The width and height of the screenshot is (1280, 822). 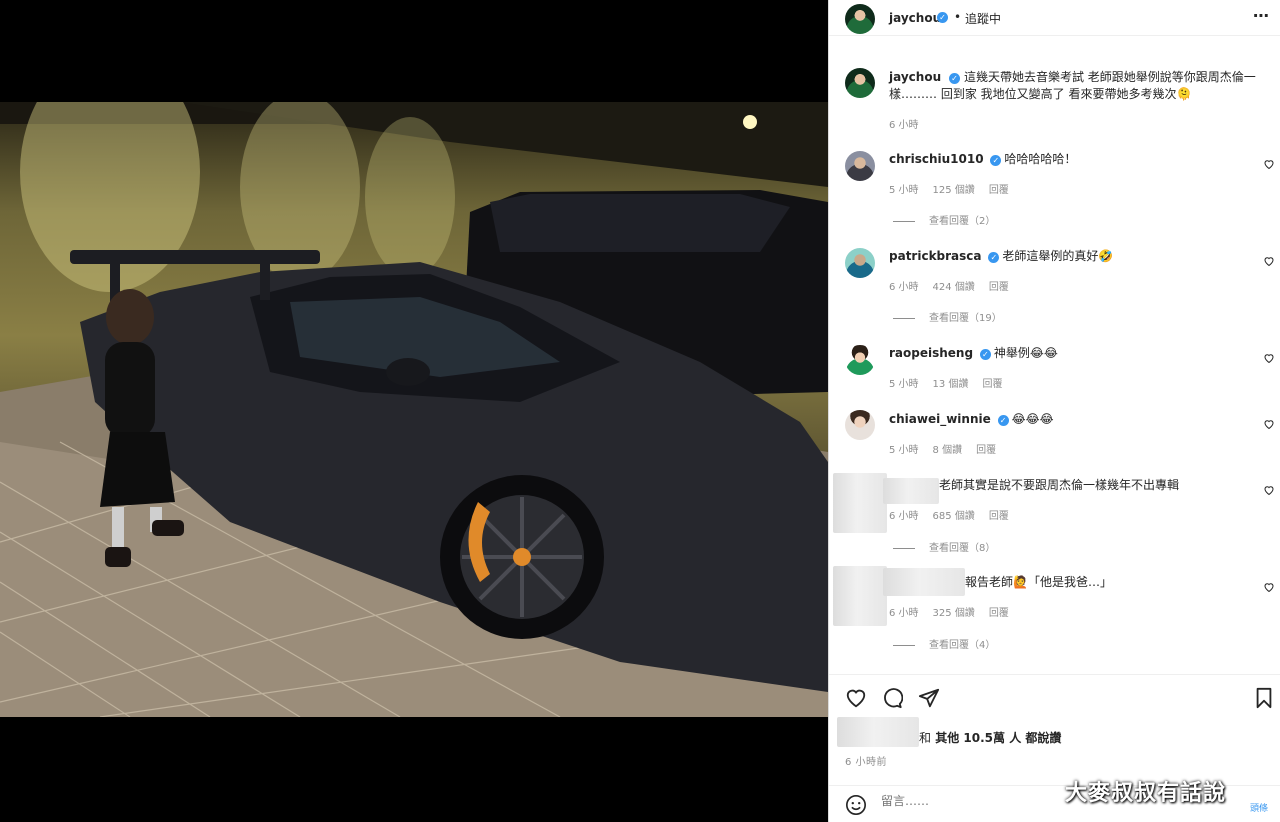 I want to click on comment-text: 報告老師🙋「他是我爸…」, so click(x=1038, y=582).